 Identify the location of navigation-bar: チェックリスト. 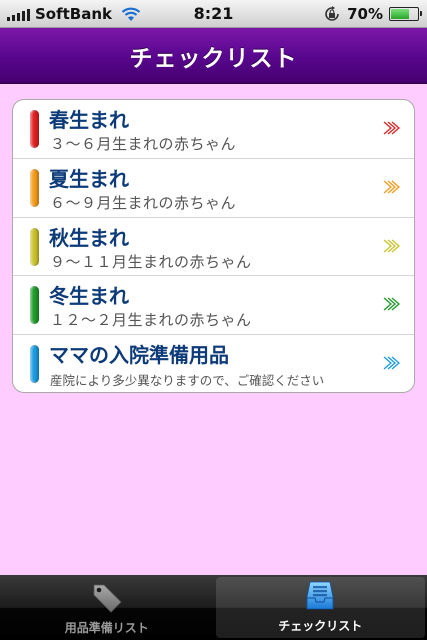
(213, 56).